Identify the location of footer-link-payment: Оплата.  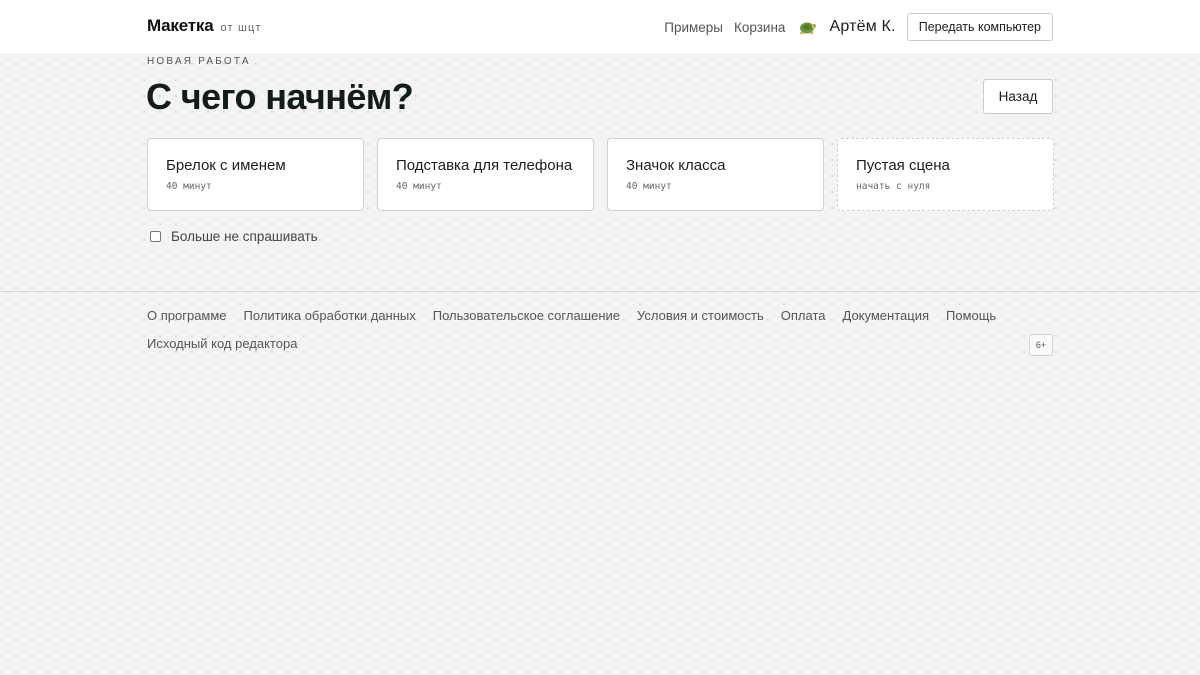
(803, 315).